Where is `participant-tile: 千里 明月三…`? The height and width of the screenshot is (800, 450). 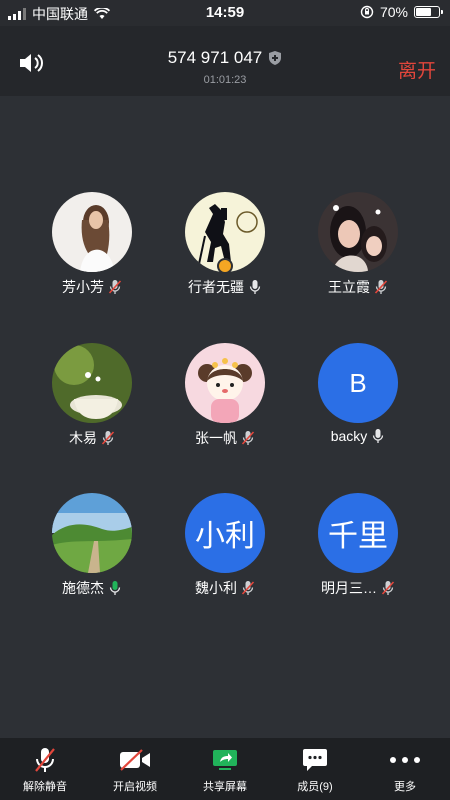 participant-tile: 千里 明月三… is located at coordinates (358, 553).